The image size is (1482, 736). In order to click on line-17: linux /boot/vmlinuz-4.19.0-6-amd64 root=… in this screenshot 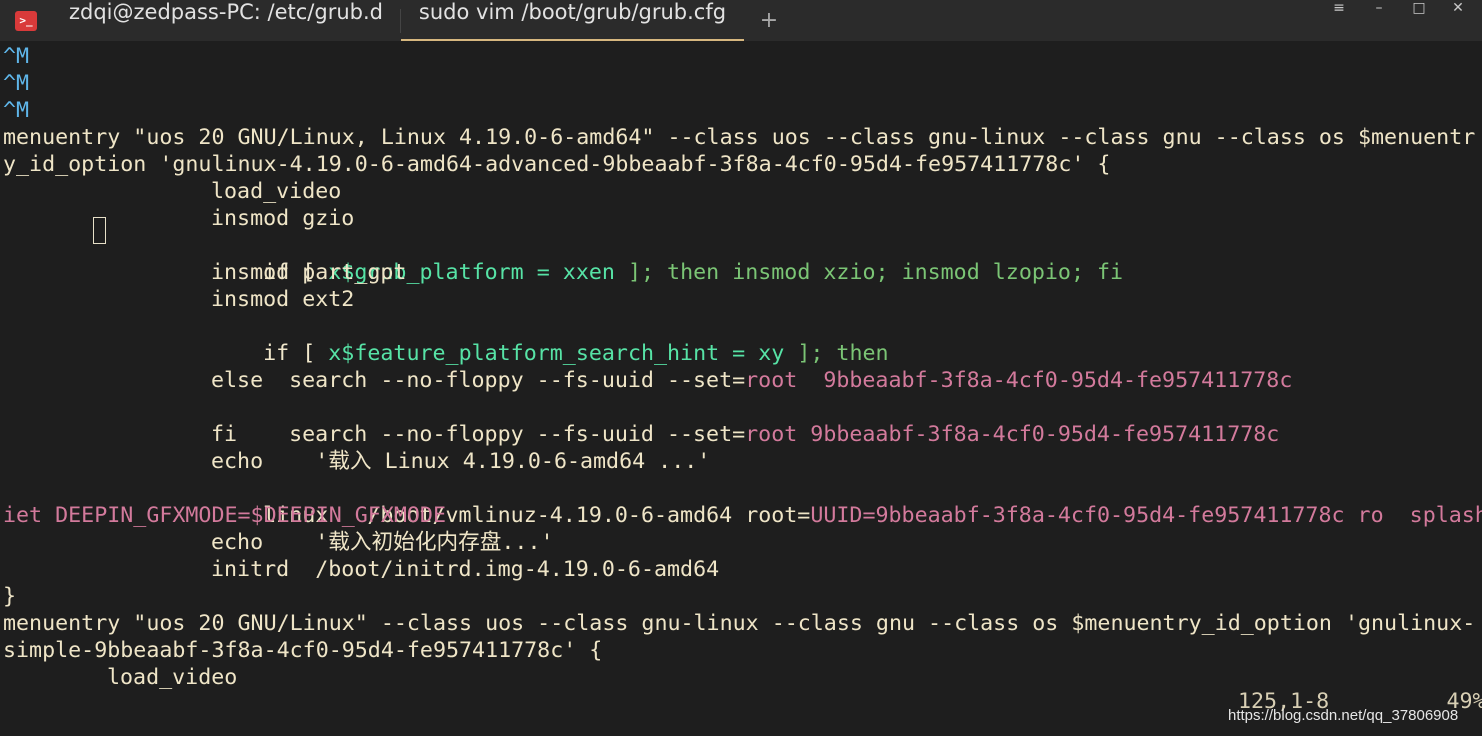, I will do `click(846, 501)`.